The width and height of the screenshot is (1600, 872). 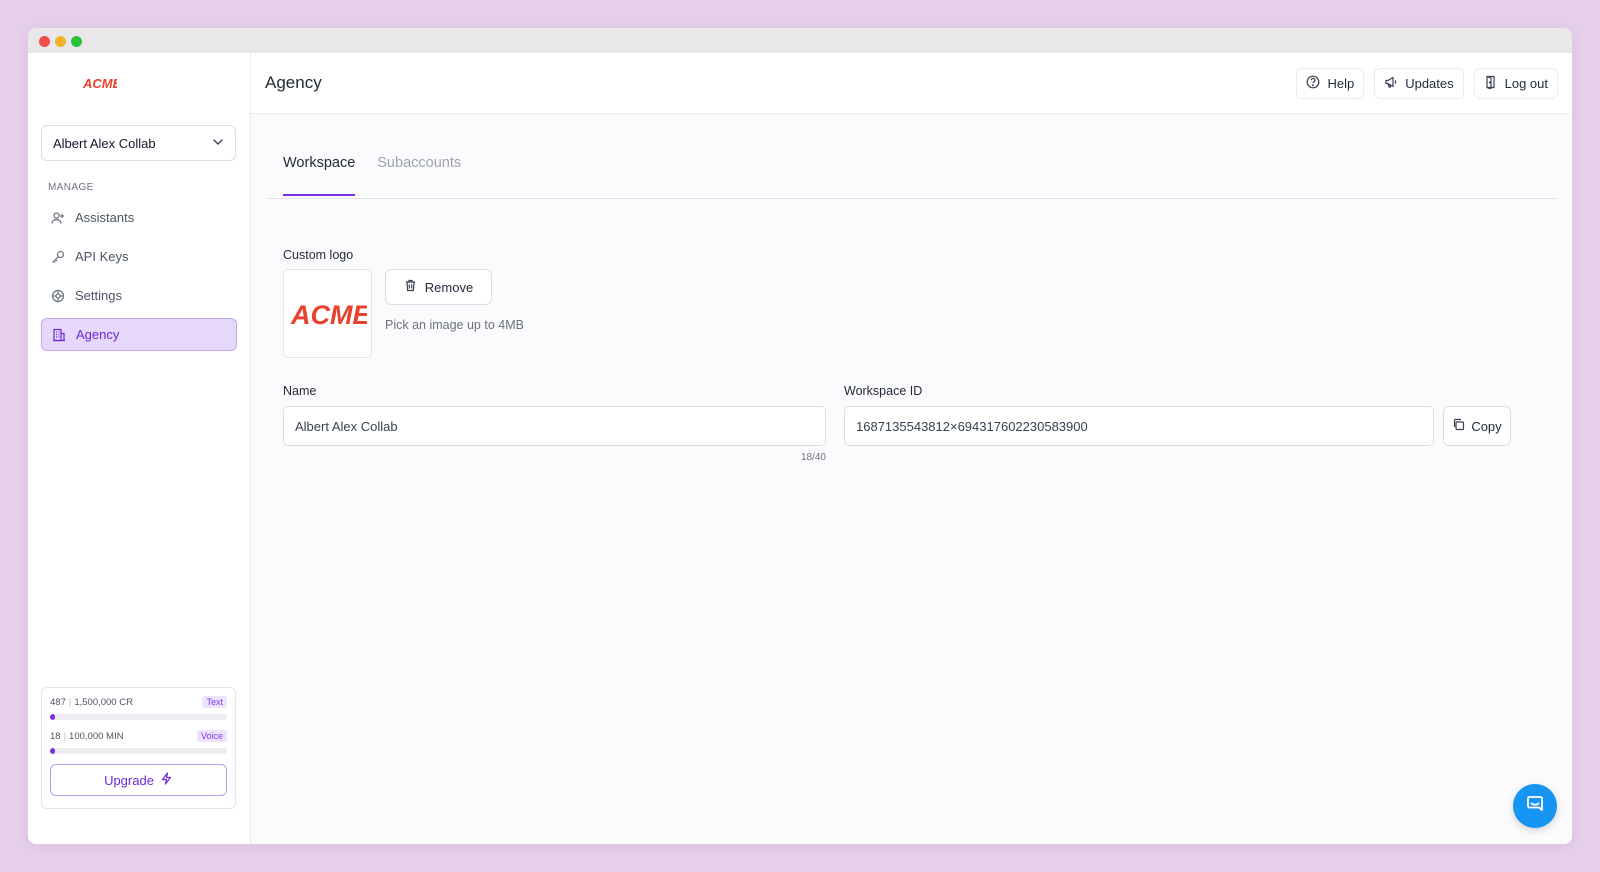 I want to click on sidebar-item-api-keys: API Keys, so click(x=139, y=256).